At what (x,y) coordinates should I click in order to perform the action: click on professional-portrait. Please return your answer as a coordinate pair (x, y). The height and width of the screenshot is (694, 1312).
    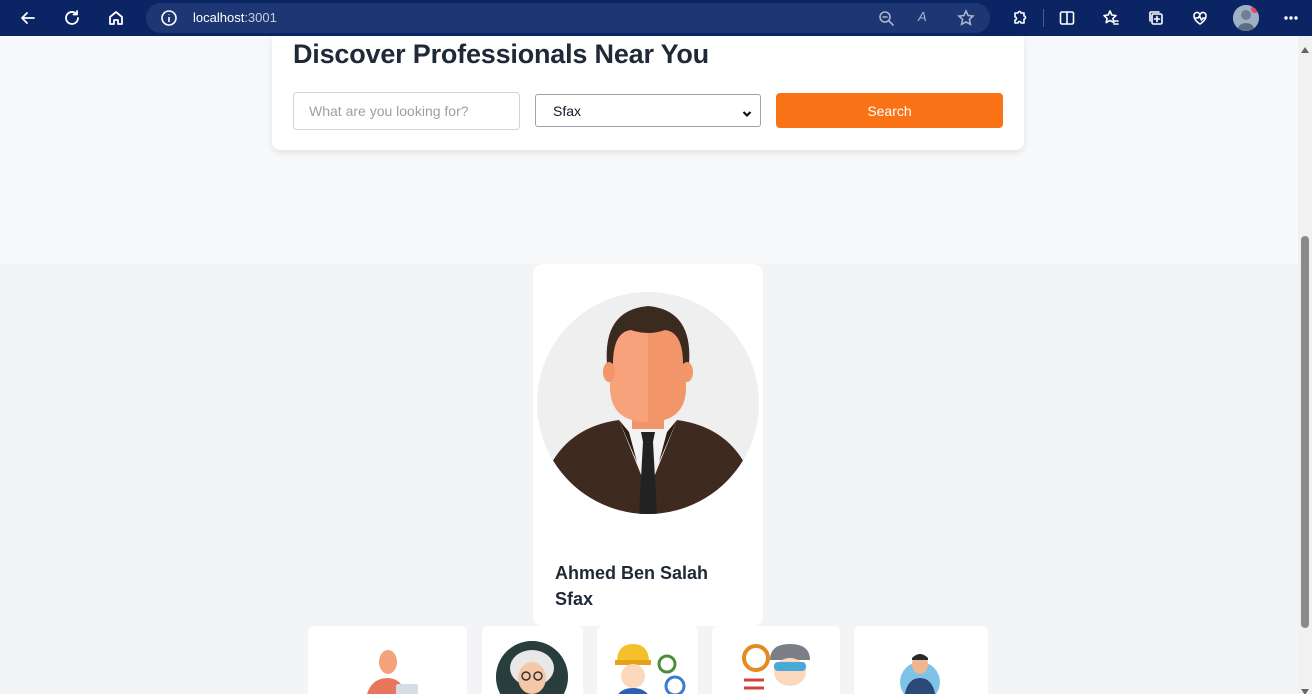
    Looking at the image, I should click on (648, 403).